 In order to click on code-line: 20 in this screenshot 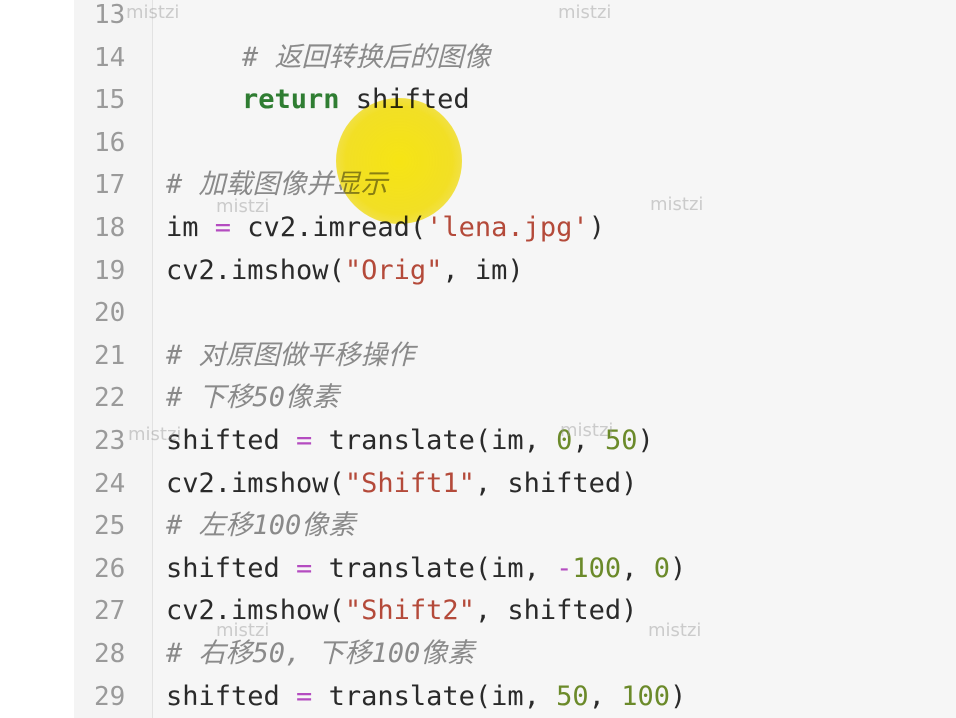, I will do `click(478, 313)`.